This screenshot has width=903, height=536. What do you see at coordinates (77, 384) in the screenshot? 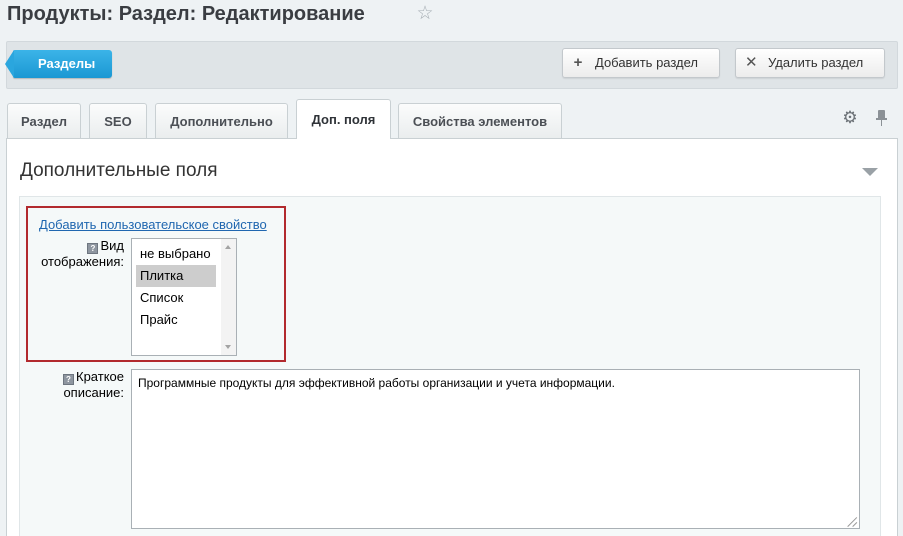
I see `description-field-label: ? Краткое описание:` at bounding box center [77, 384].